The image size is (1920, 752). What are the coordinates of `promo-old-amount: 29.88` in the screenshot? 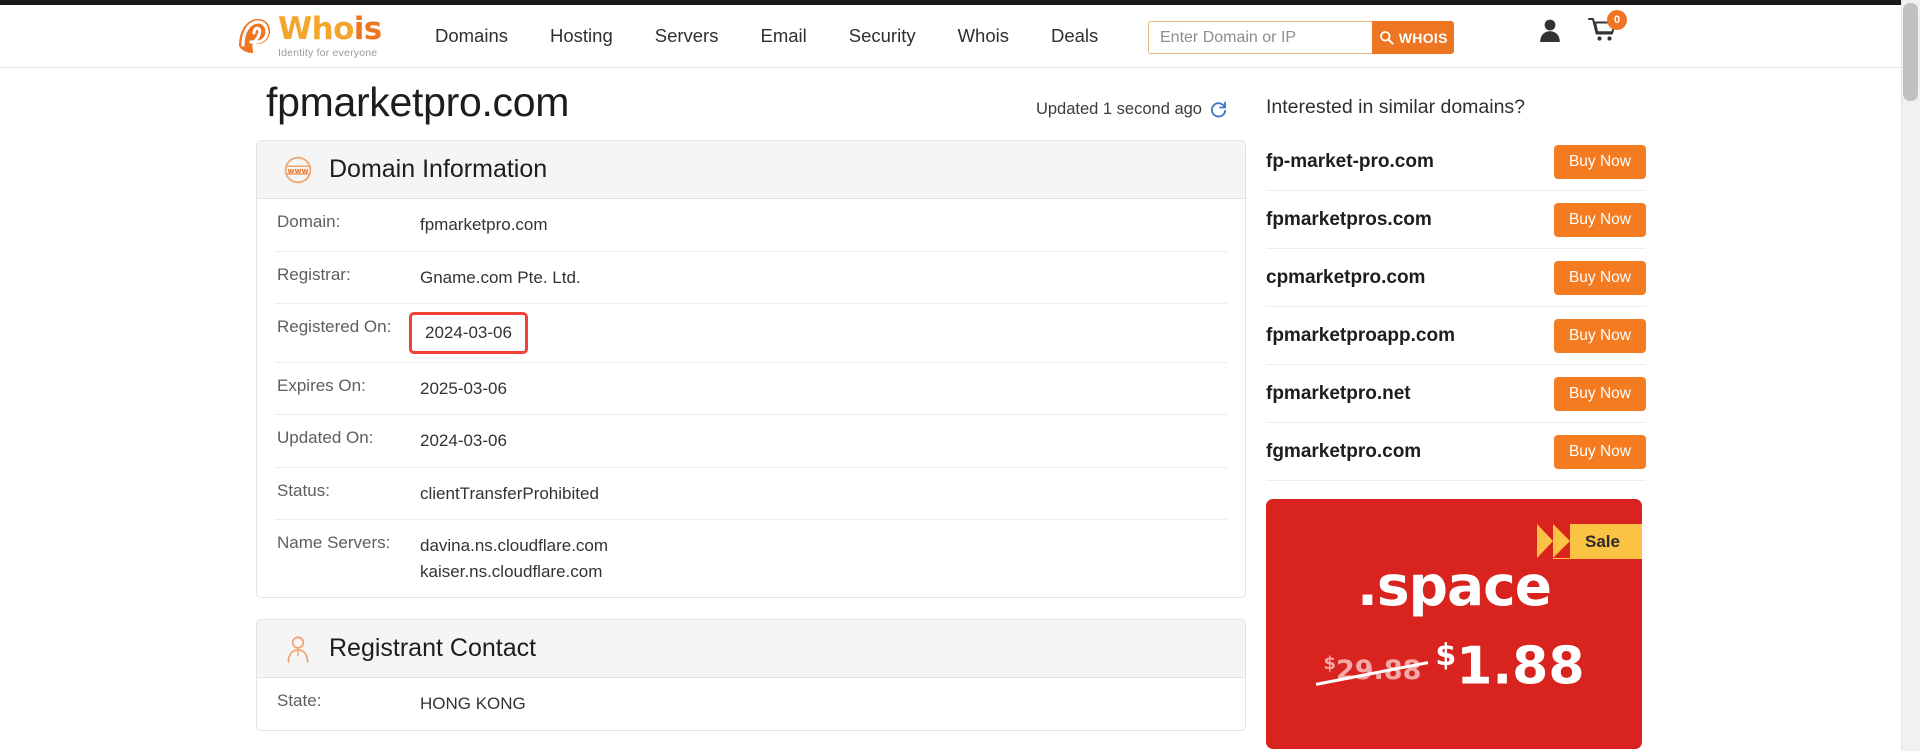 It's located at (1378, 670).